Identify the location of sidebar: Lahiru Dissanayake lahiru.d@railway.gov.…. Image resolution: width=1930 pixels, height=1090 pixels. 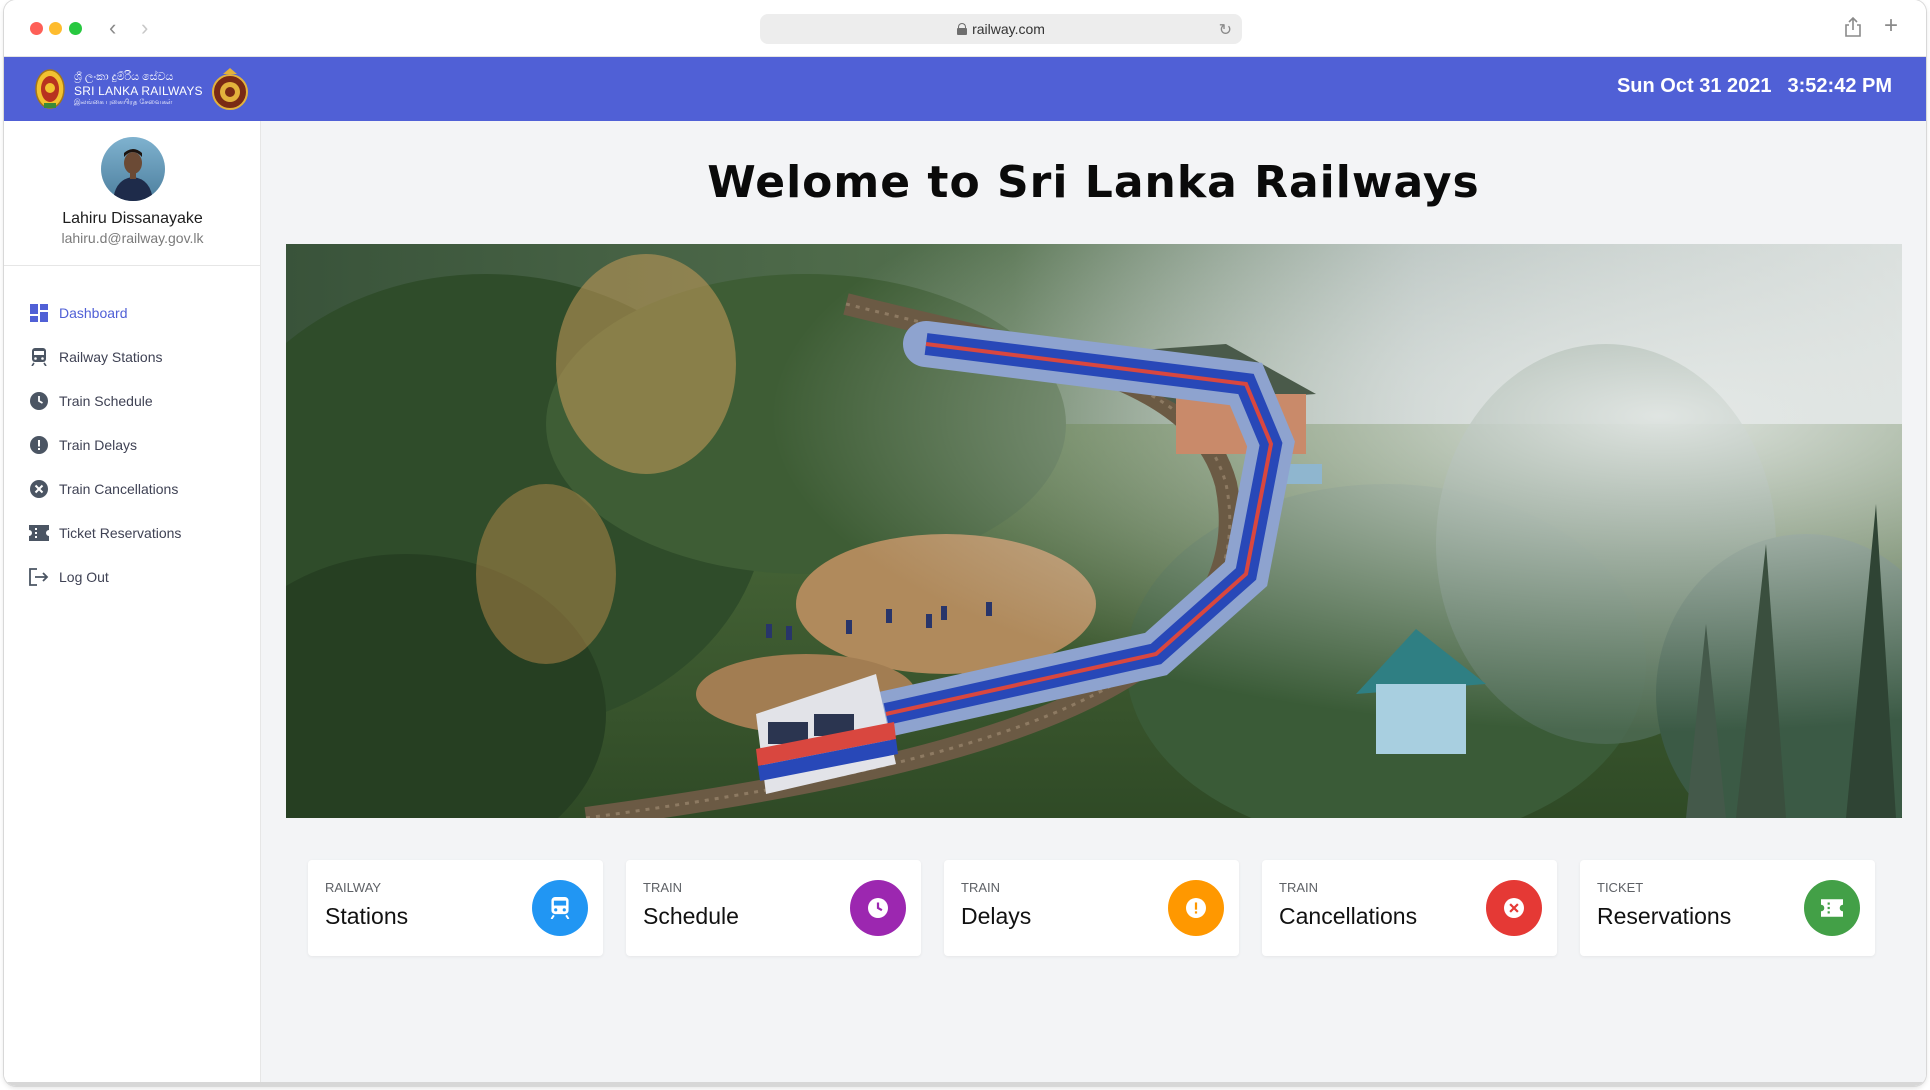
(132, 603).